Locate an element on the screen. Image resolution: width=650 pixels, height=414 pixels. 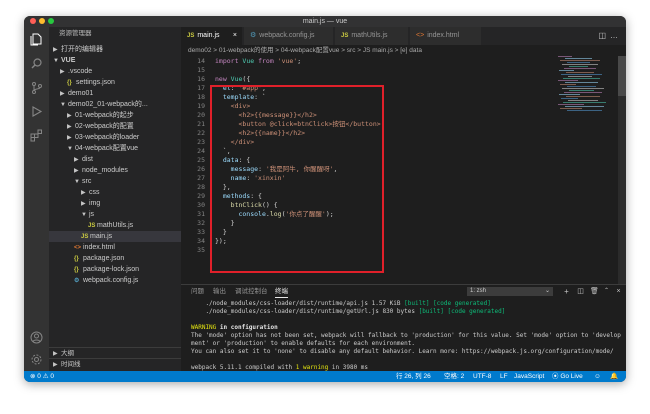
minimap is located at coordinates (587, 86).